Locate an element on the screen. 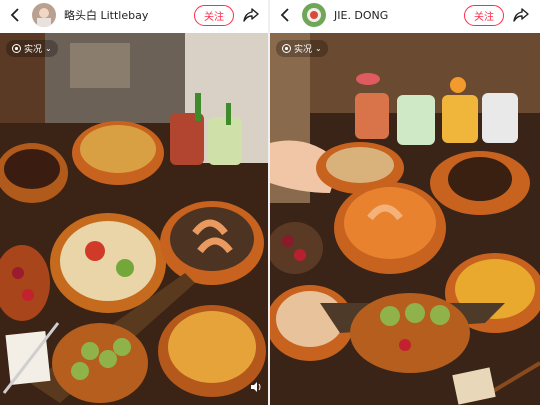 This screenshot has width=540, height=405. right-post-header: JIE. DONG 关注 is located at coordinates (405, 15).